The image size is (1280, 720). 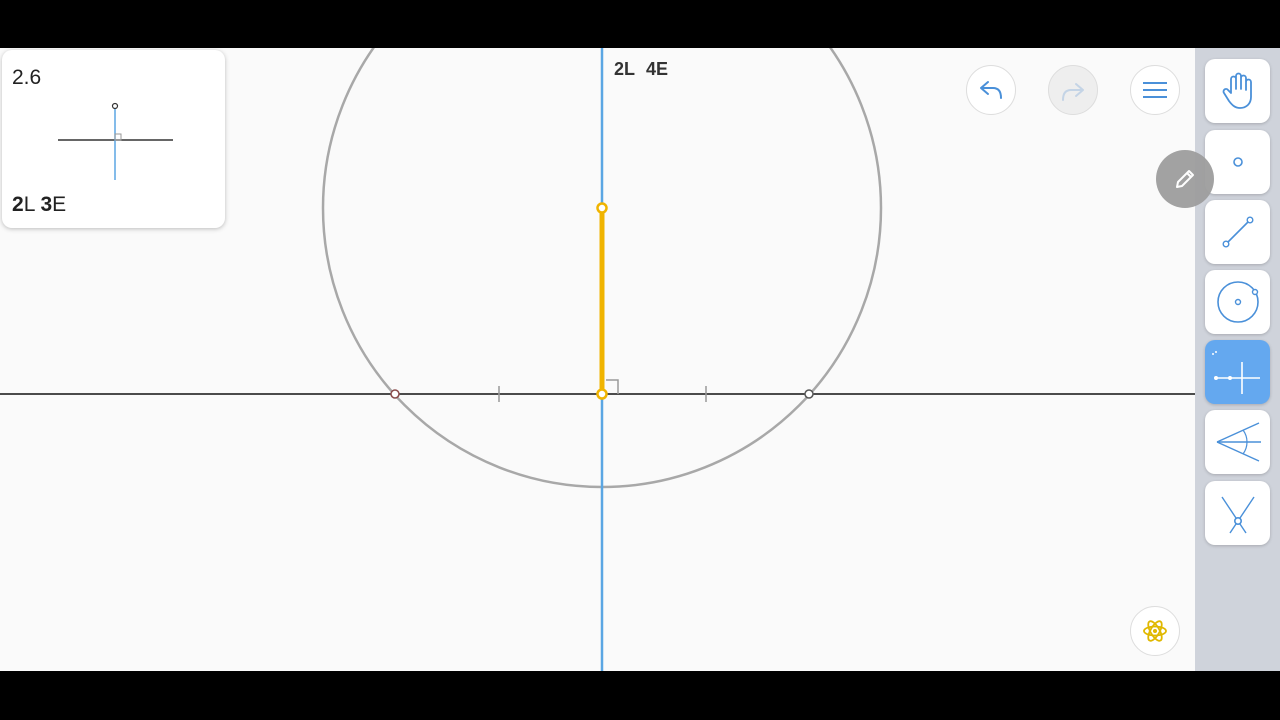 I want to click on tool-circle, so click(x=1237, y=302).